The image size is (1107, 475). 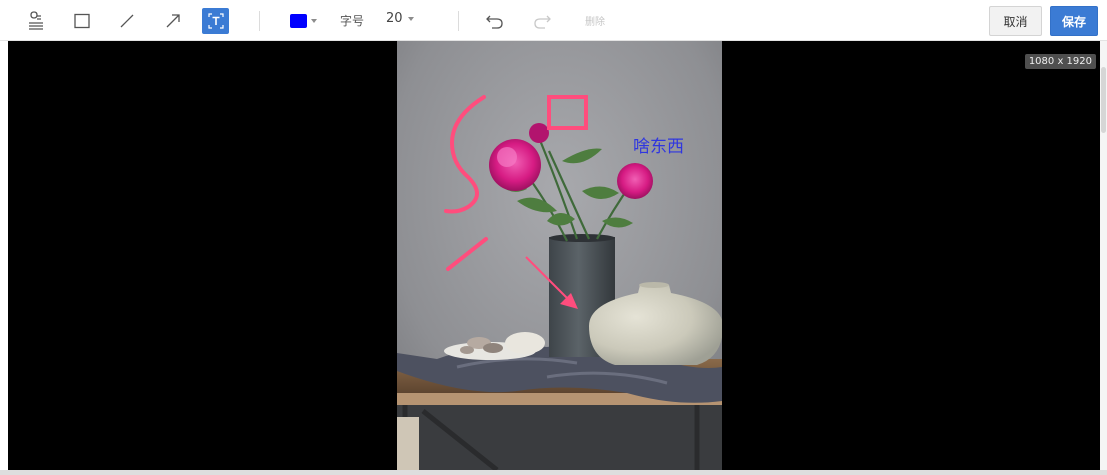 I want to click on undo-icon, so click(x=494, y=22).